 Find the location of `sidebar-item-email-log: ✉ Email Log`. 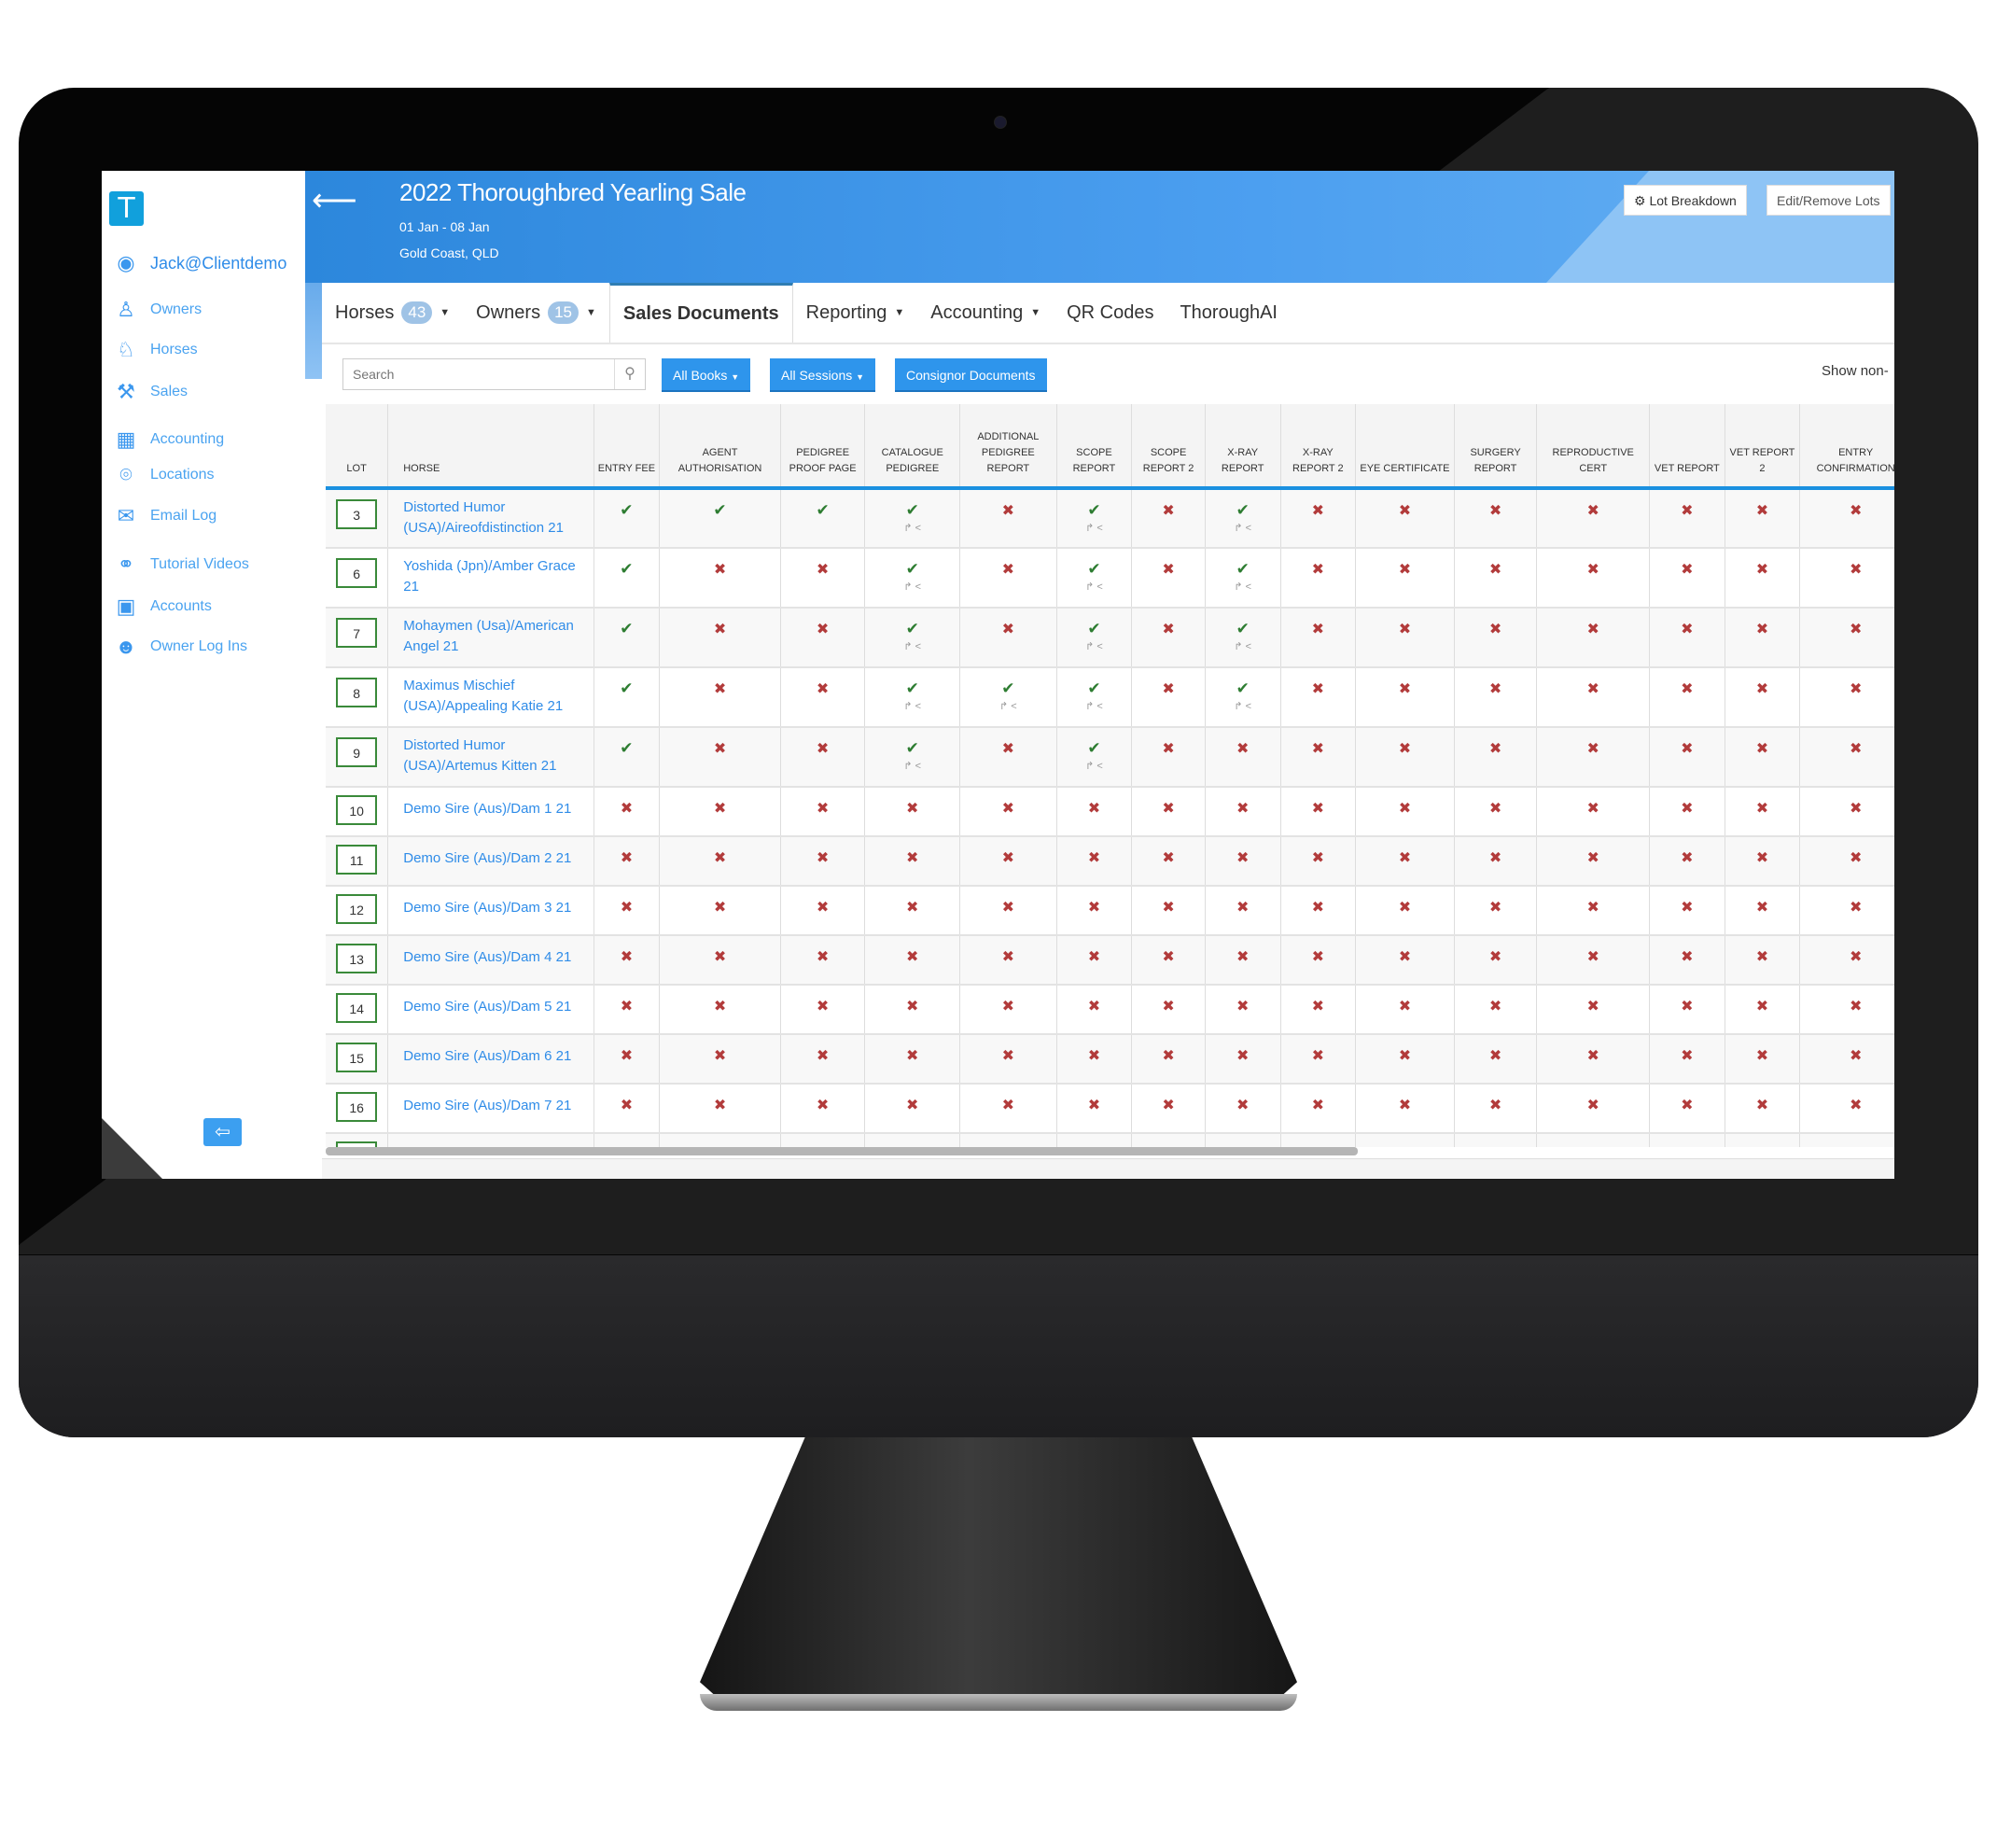

sidebar-item-email-log: ✉ Email Log is located at coordinates (164, 516).